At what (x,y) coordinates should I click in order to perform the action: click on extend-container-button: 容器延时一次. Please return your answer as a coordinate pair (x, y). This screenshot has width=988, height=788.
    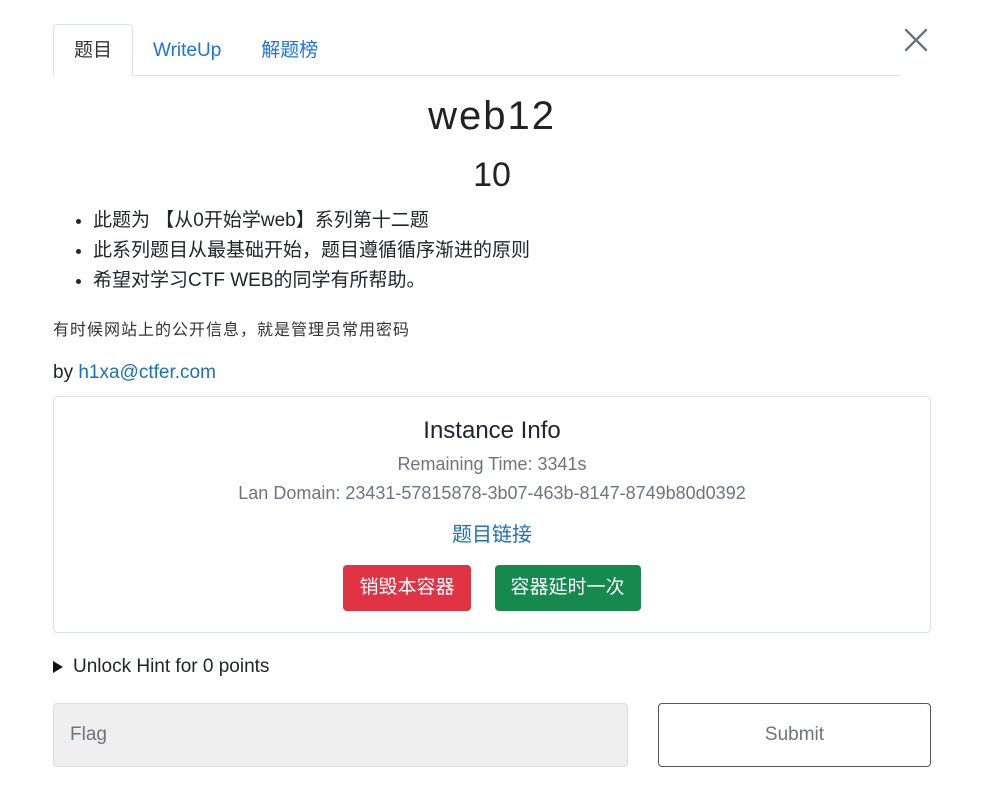
    Looking at the image, I should click on (567, 588).